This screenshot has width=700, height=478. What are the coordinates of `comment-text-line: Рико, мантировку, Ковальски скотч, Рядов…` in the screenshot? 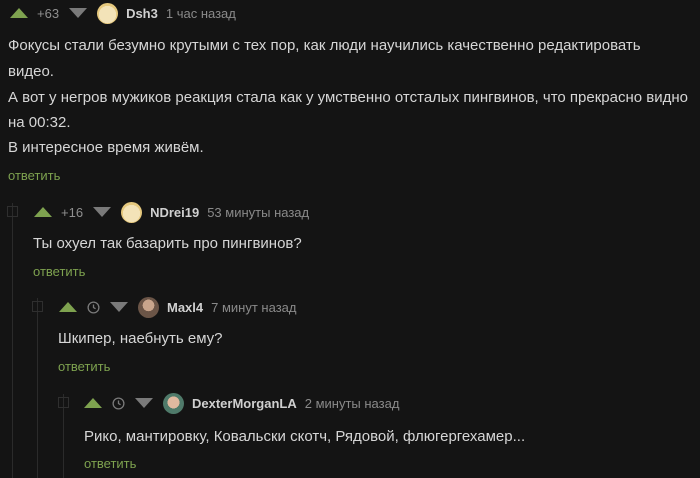 It's located at (305, 436).